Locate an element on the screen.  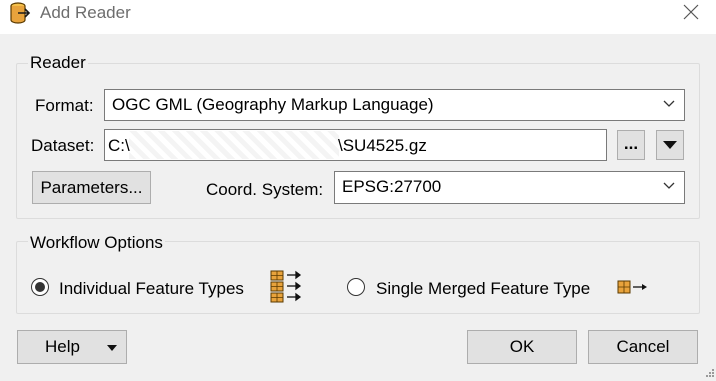
individual-feature-types-label: Individual Feature Types is located at coordinates (151, 288).